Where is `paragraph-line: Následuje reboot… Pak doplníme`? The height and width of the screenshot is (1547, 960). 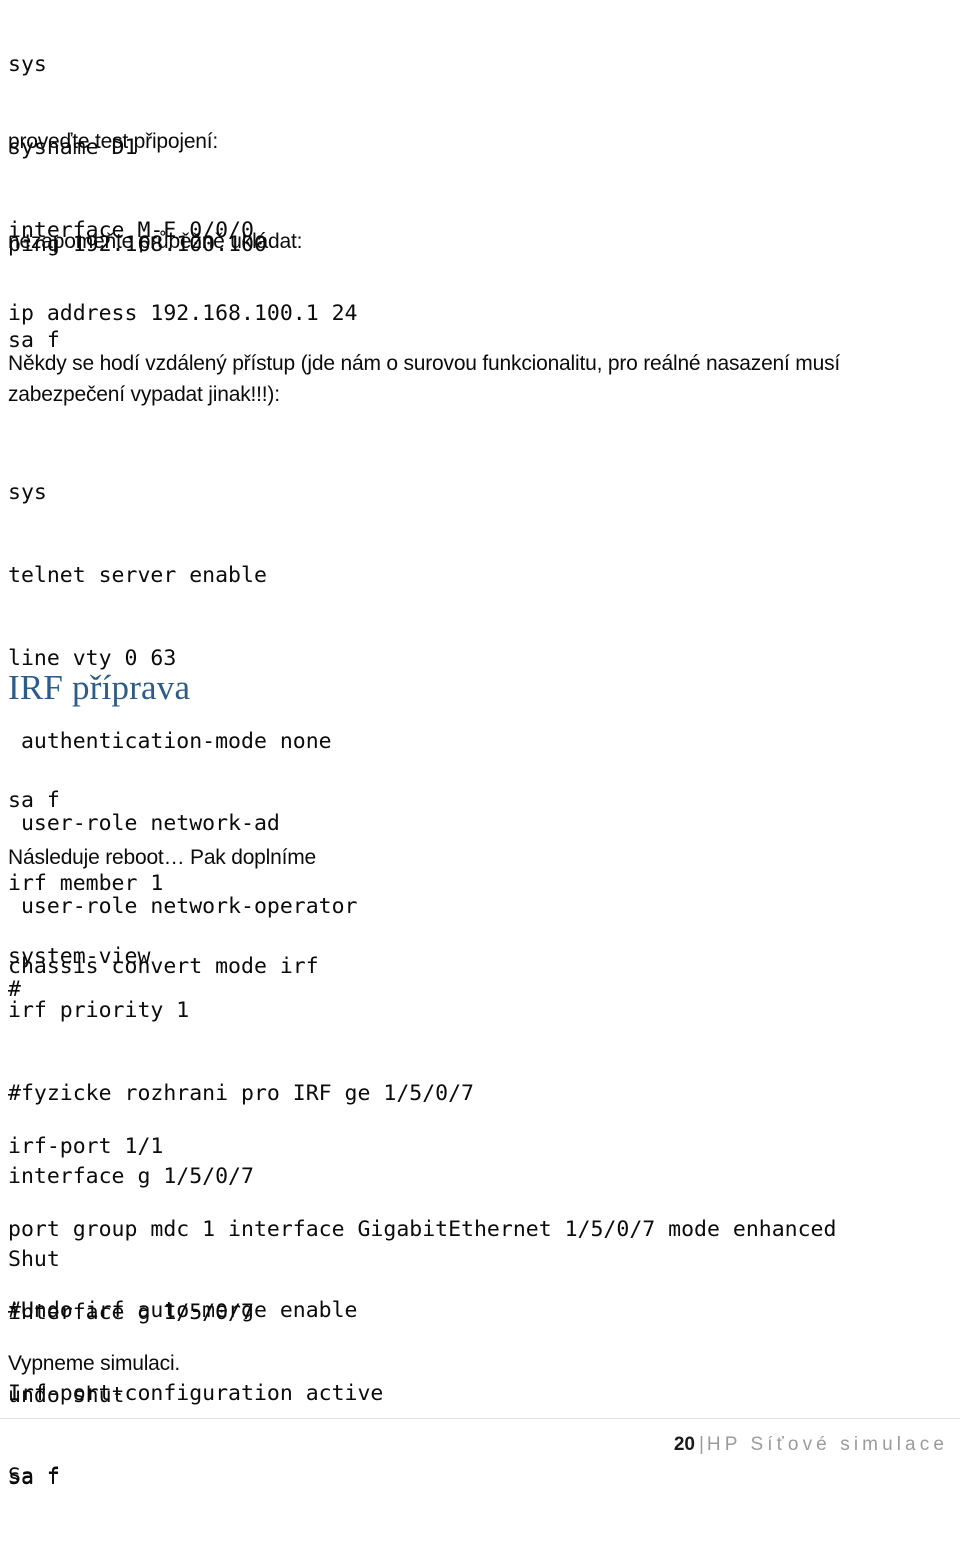 paragraph-line: Následuje reboot… Pak doplníme is located at coordinates (162, 857).